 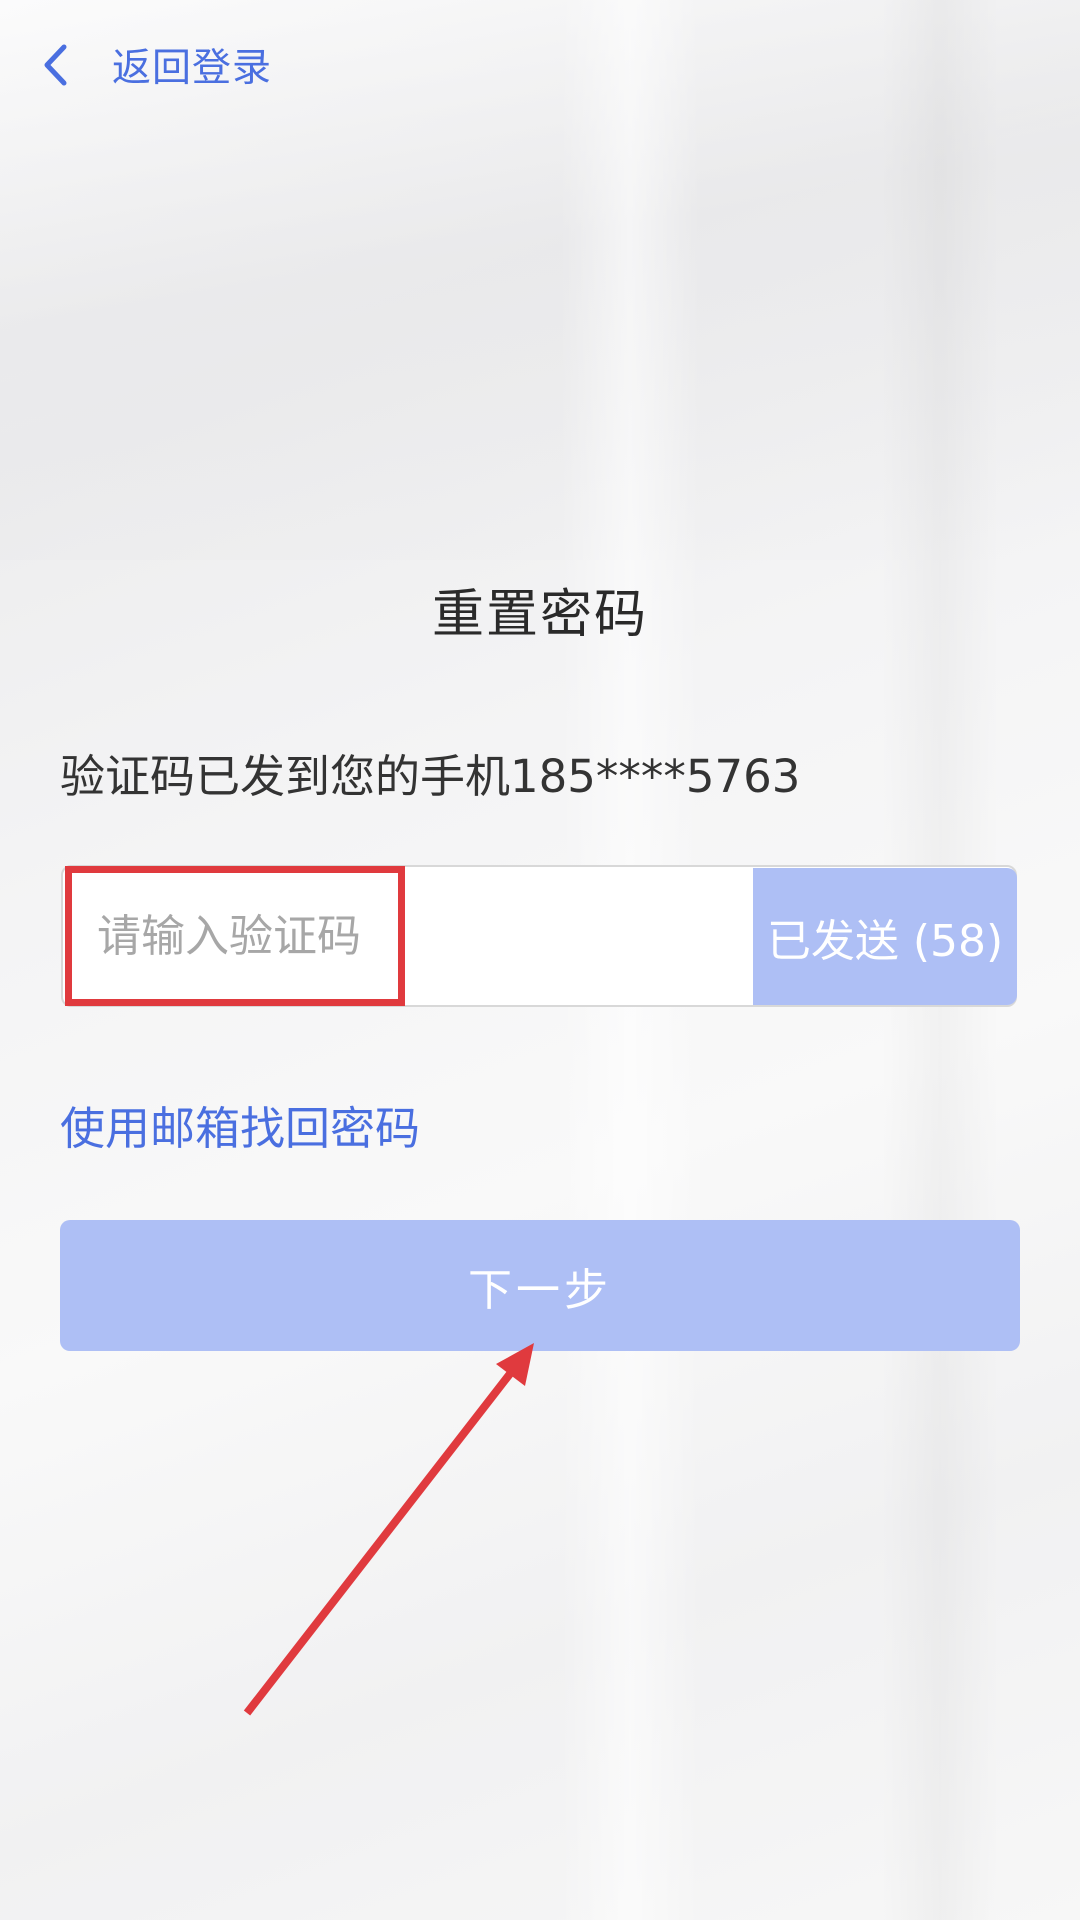 I want to click on next-step-button: 下一步, so click(x=540, y=1285).